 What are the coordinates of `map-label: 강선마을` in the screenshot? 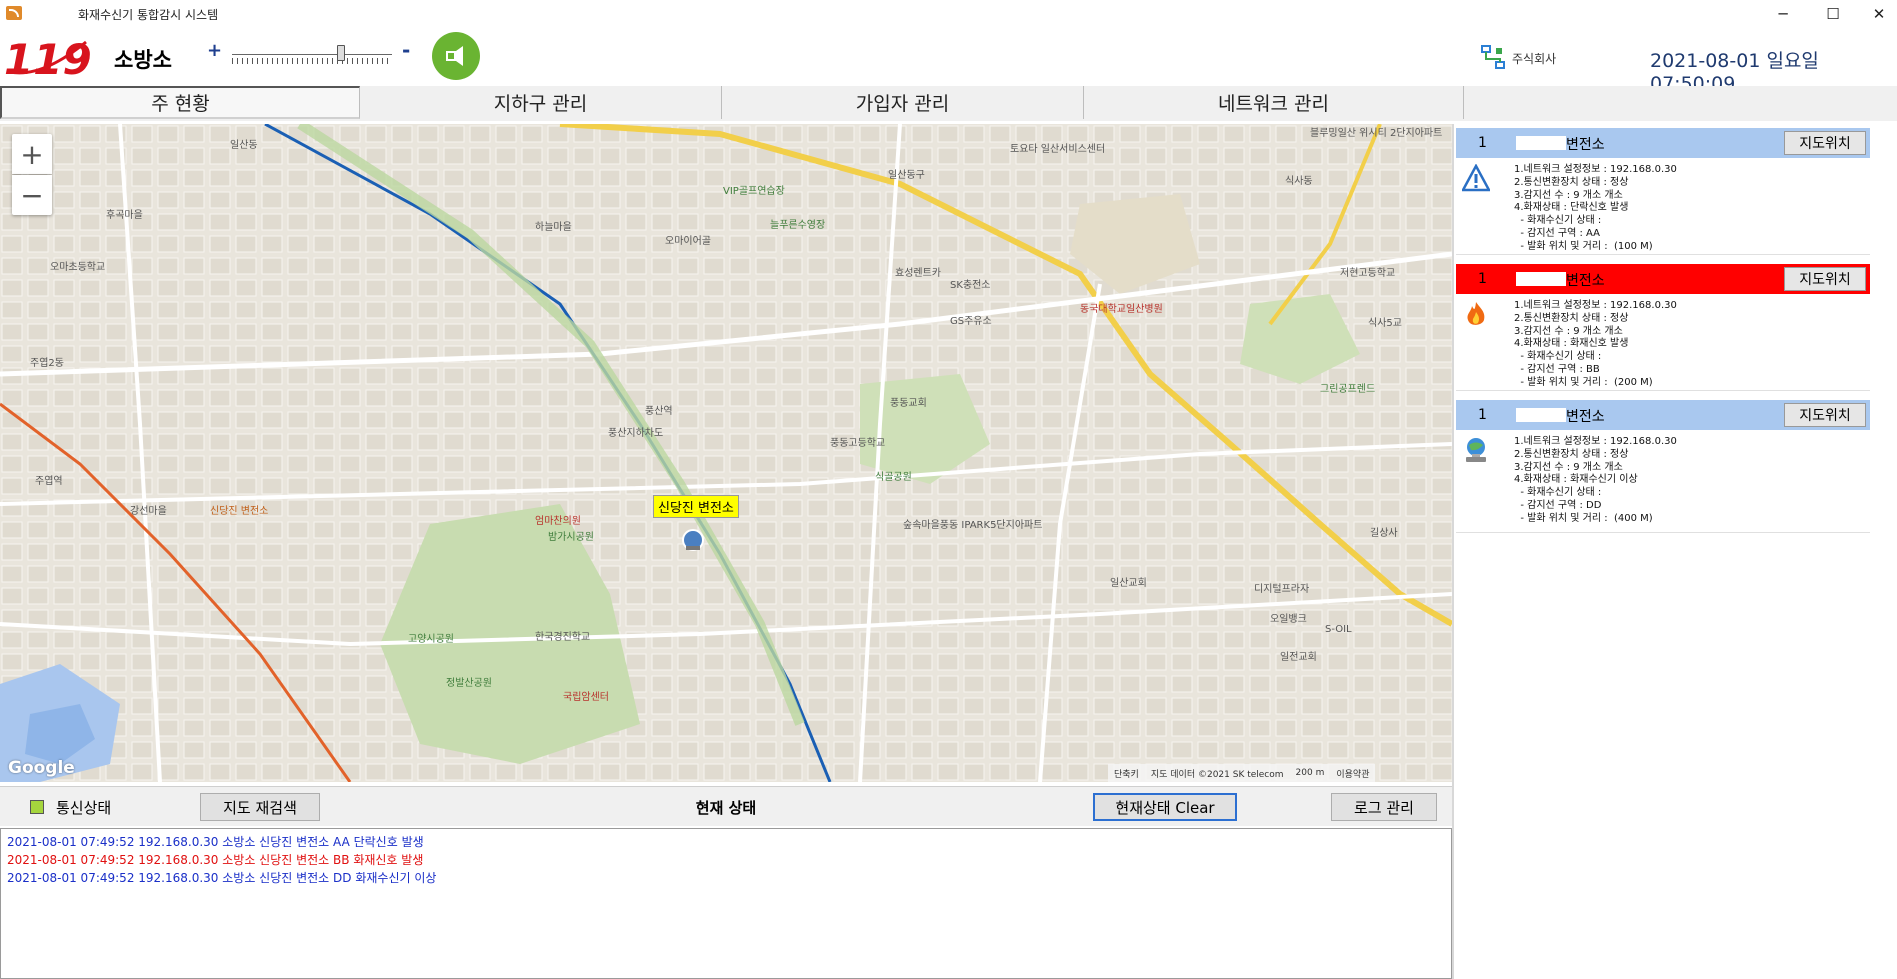 It's located at (148, 511).